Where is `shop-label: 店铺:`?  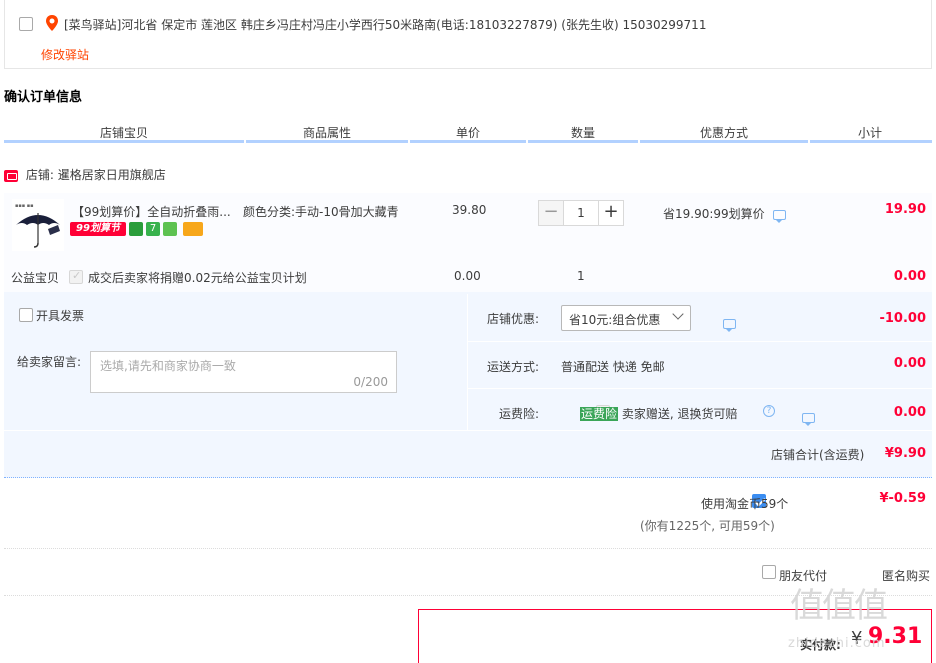
shop-label: 店铺: is located at coordinates (39, 175).